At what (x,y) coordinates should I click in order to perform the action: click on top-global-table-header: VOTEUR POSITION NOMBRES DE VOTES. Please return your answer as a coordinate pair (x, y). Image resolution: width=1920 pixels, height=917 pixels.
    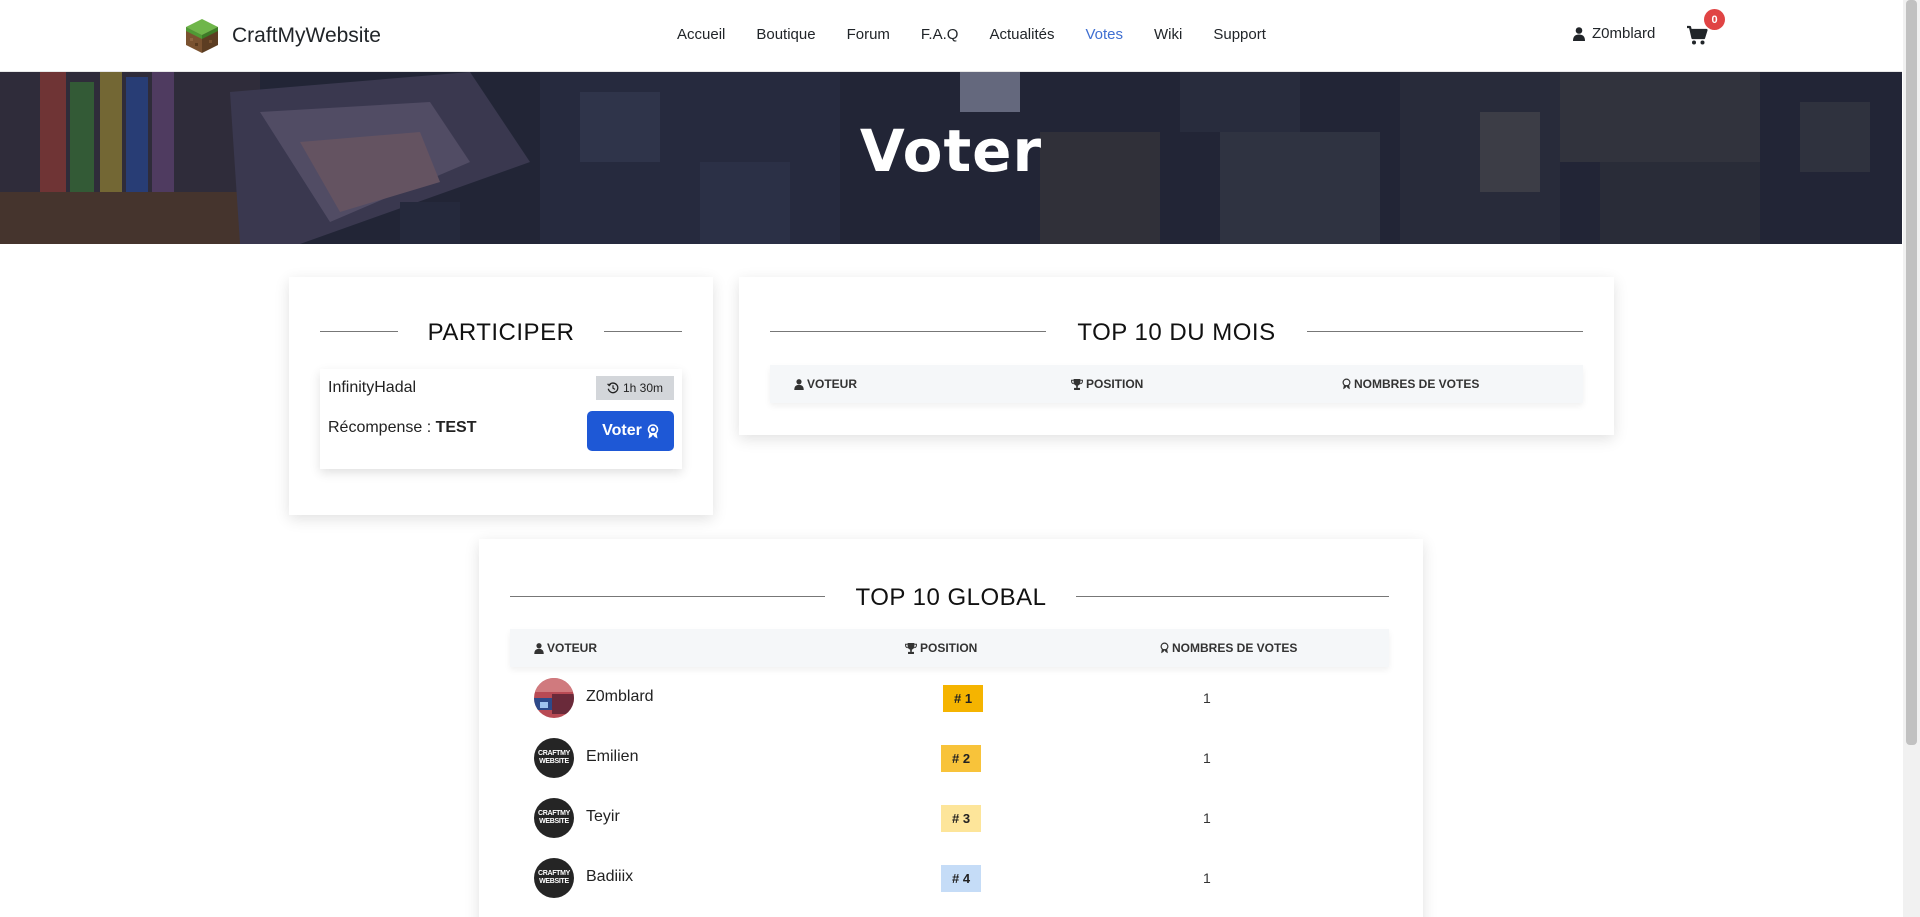
    Looking at the image, I should click on (949, 648).